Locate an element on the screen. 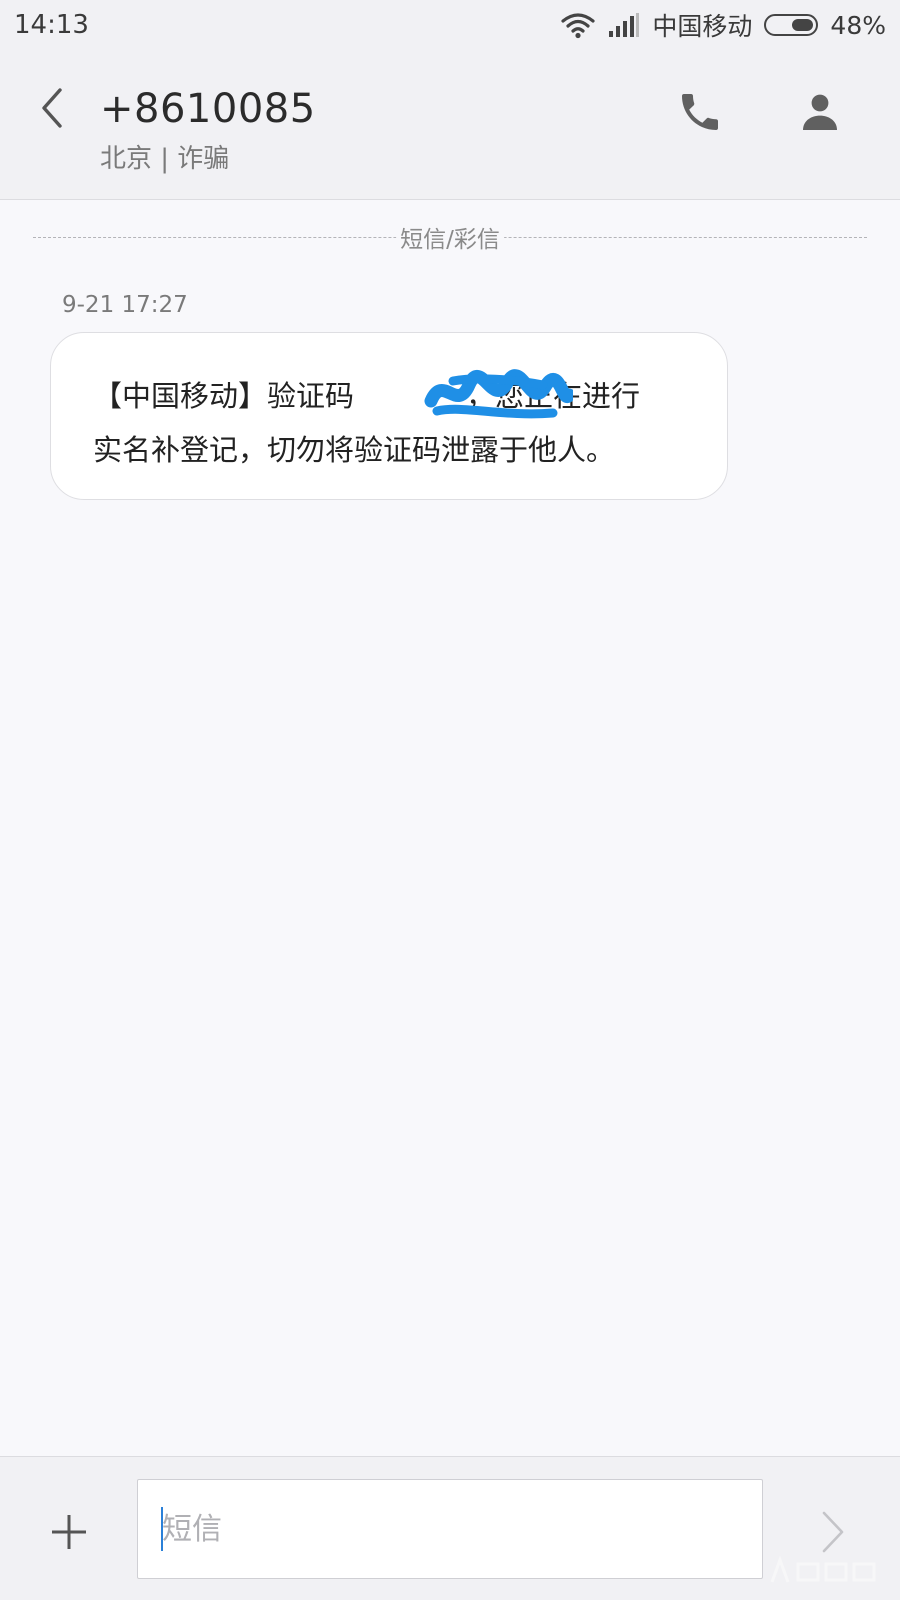 The height and width of the screenshot is (1600, 900). send-button is located at coordinates (833, 1532).